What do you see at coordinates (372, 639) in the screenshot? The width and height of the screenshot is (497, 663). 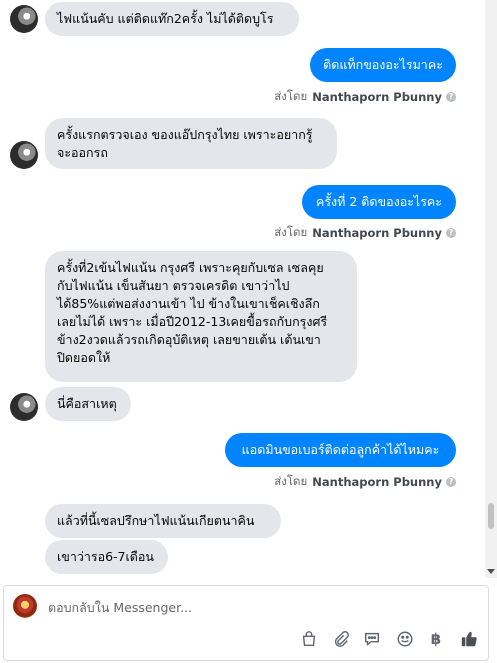 I see `quick-reply-icon` at bounding box center [372, 639].